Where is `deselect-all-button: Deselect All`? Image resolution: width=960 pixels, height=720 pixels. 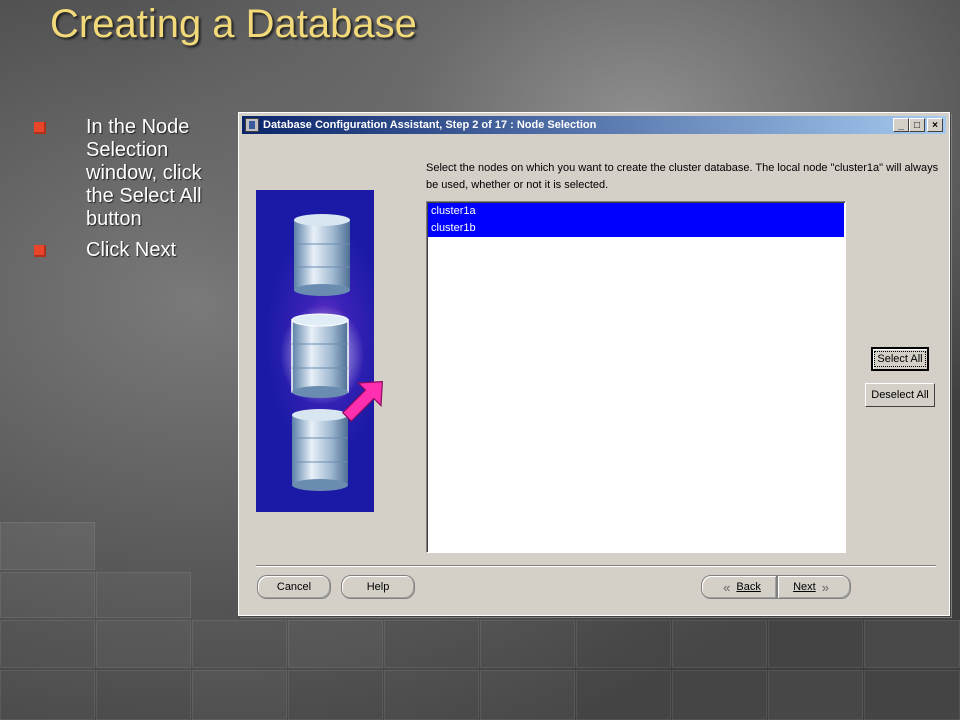
deselect-all-button: Deselect All is located at coordinates (900, 395).